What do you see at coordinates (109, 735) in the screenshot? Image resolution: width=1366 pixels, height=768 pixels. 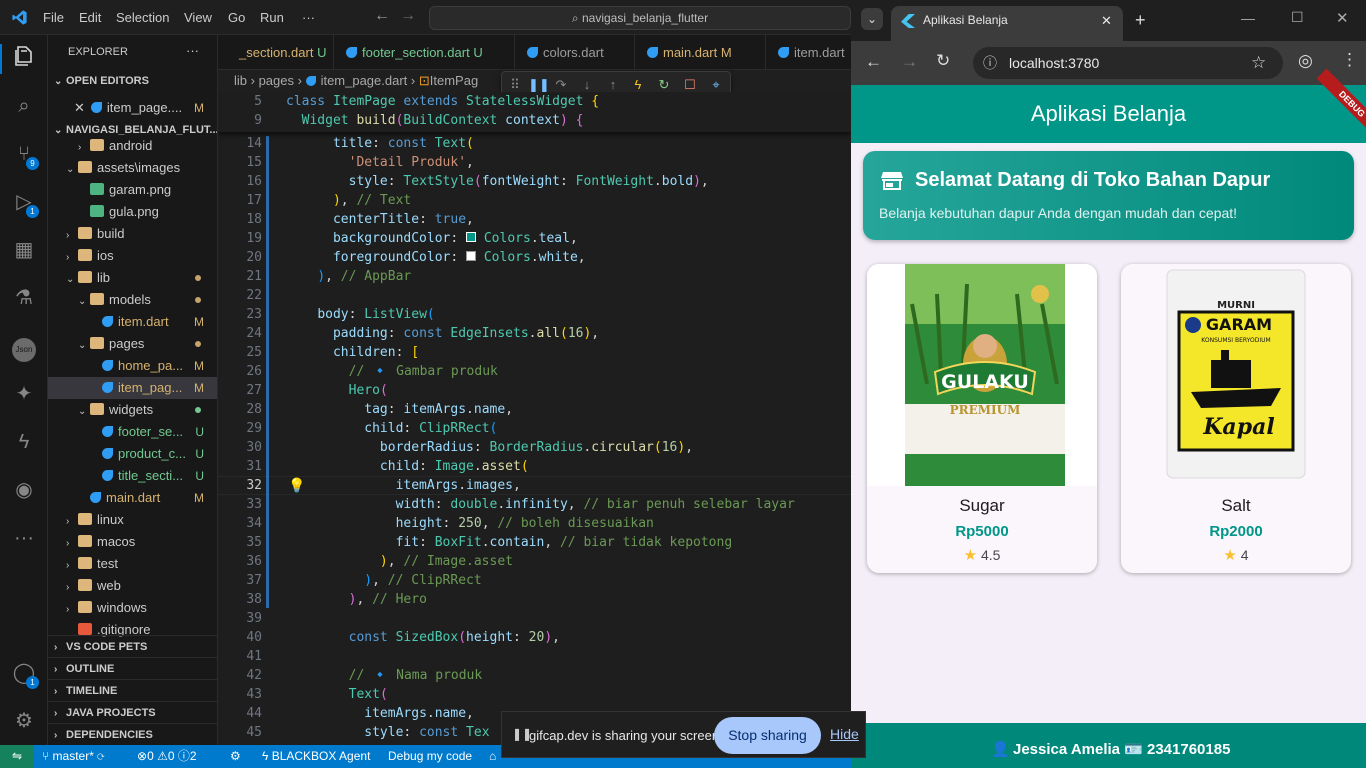 I see `sidebar-section-label: DEPENDENCIES` at bounding box center [109, 735].